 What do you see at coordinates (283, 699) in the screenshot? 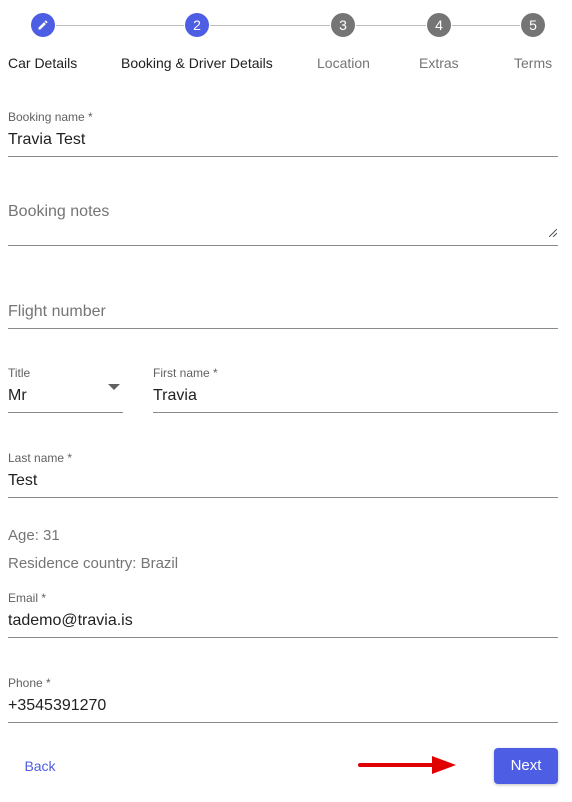
I see `phone-field: Phone * +3545391270` at bounding box center [283, 699].